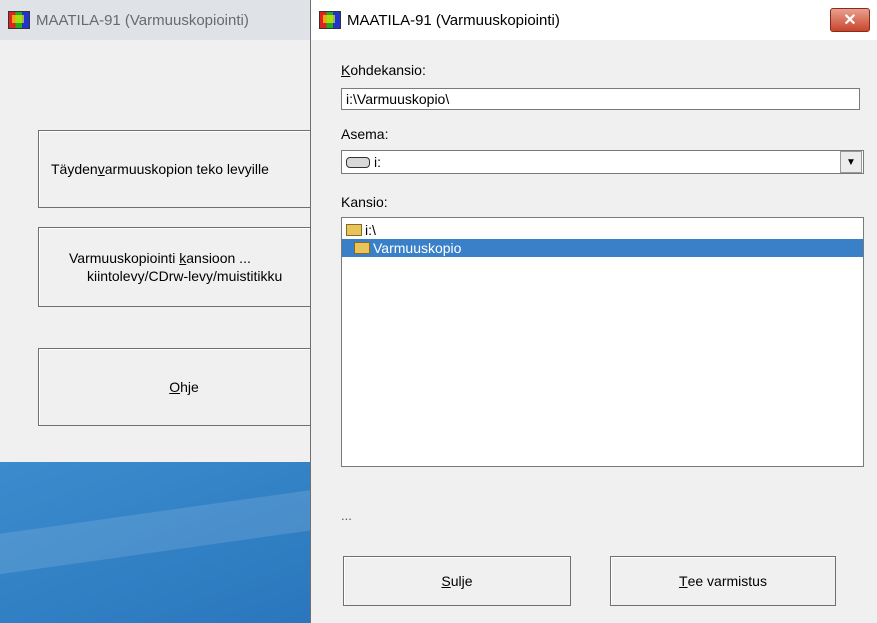 Image resolution: width=877 pixels, height=623 pixels. Describe the element at coordinates (727, 581) in the screenshot. I see `make-backup-label: ee varmistus` at that location.